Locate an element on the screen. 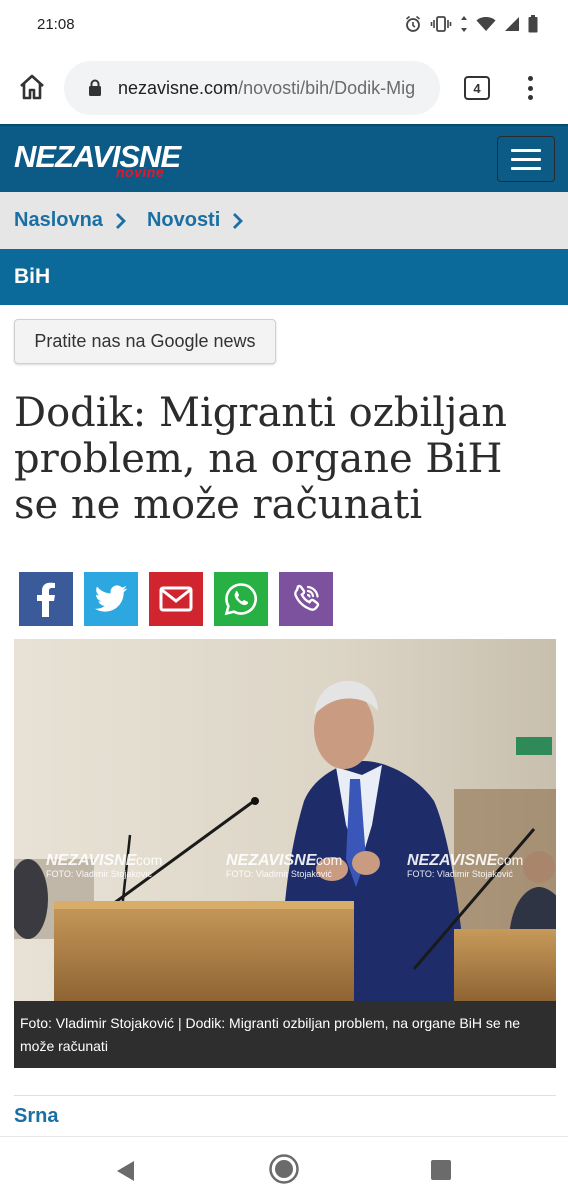  back-icon is located at coordinates (125, 1171).